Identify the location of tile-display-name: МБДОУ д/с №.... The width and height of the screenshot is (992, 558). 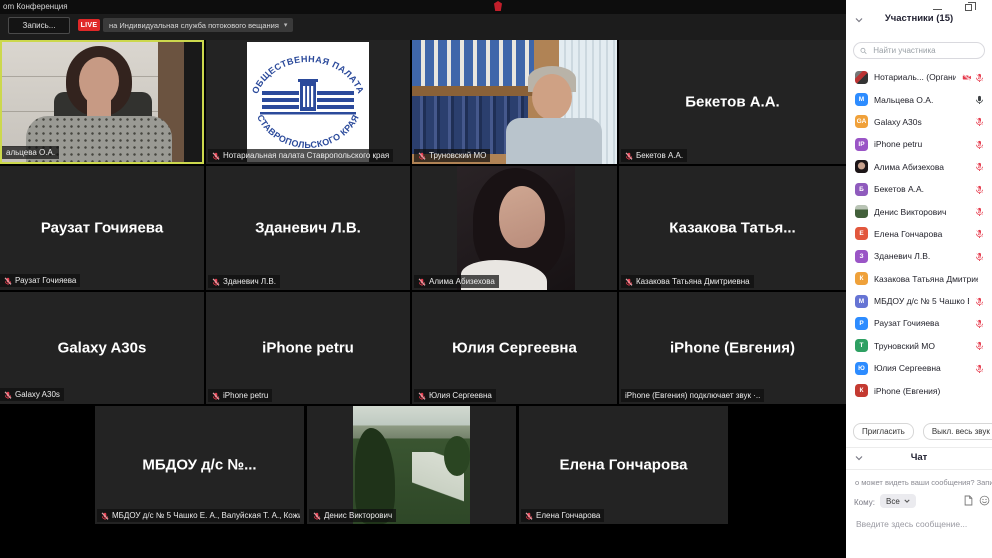
(199, 465).